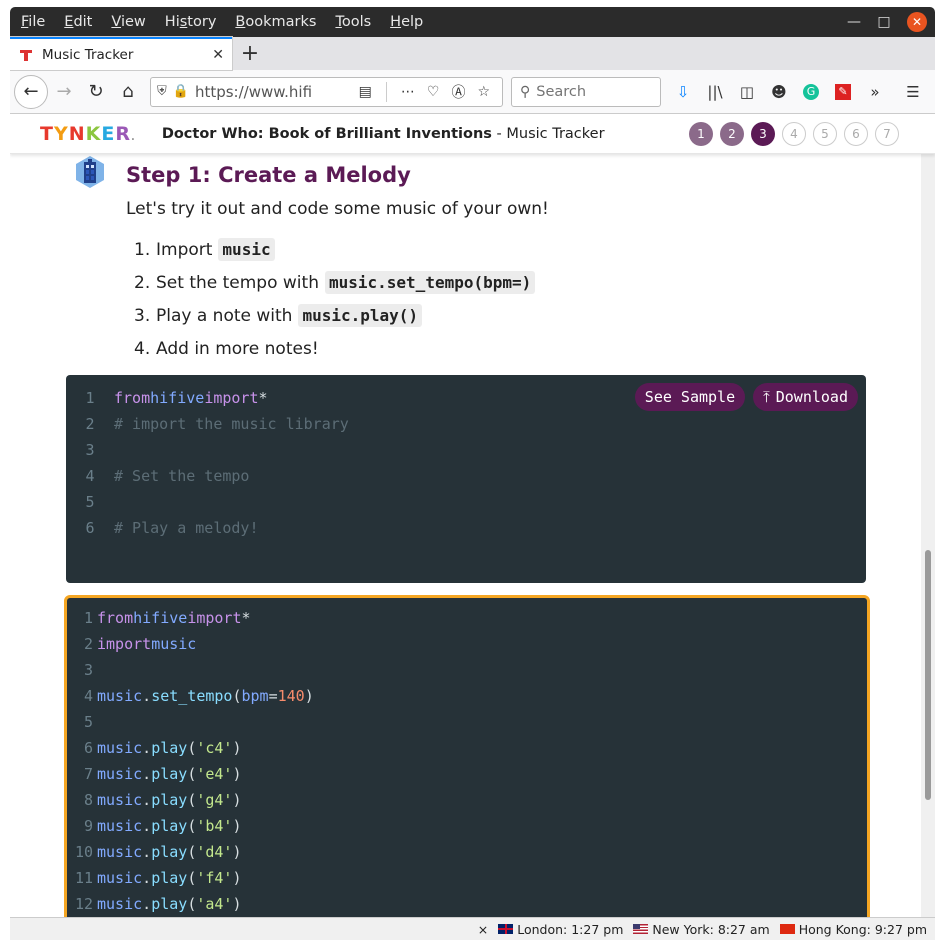  What do you see at coordinates (917, 22) in the screenshot?
I see `close-window-icon: ✕` at bounding box center [917, 22].